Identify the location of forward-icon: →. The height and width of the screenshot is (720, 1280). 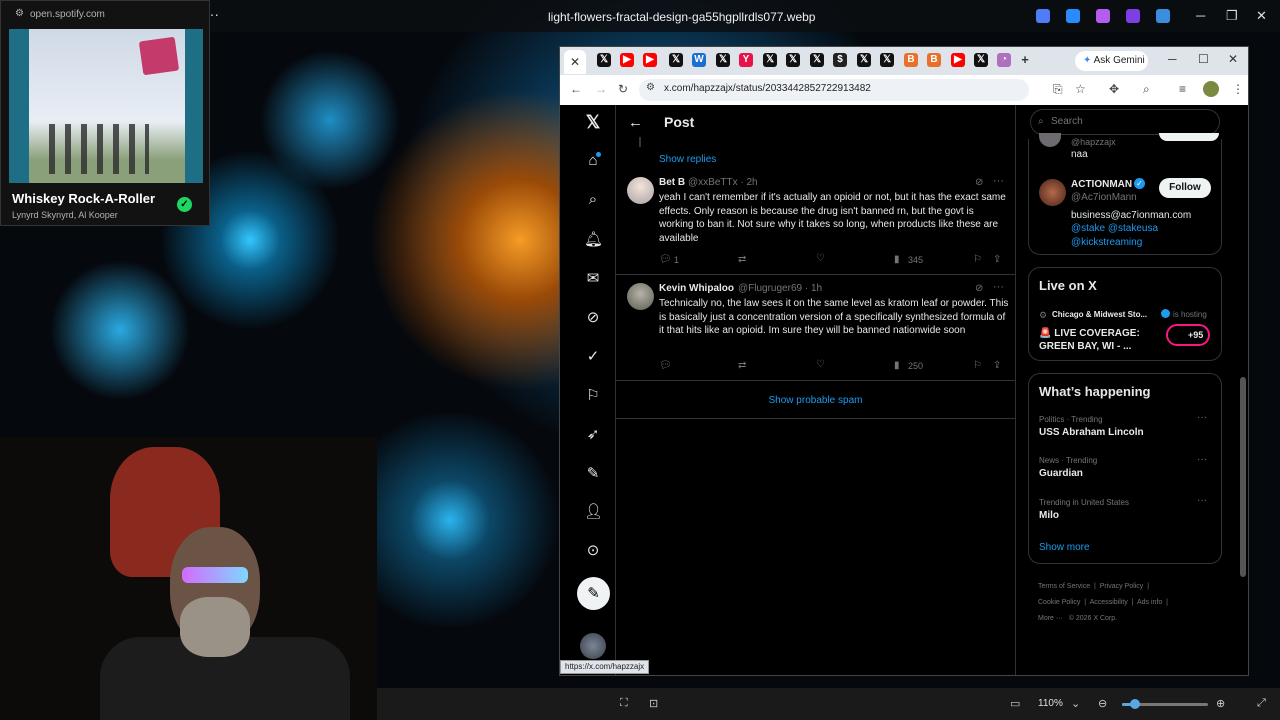
(601, 89).